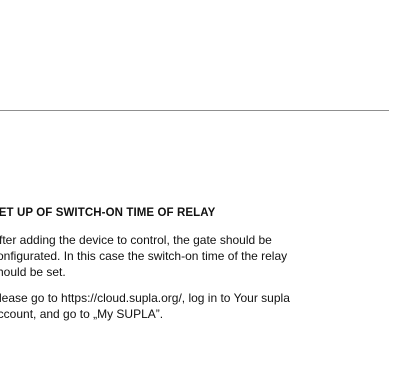 This screenshot has width=411, height=368. Describe the element at coordinates (108, 213) in the screenshot. I see `section-heading: SET UP OF SWITCH-ON TIME OF RELAY` at that location.